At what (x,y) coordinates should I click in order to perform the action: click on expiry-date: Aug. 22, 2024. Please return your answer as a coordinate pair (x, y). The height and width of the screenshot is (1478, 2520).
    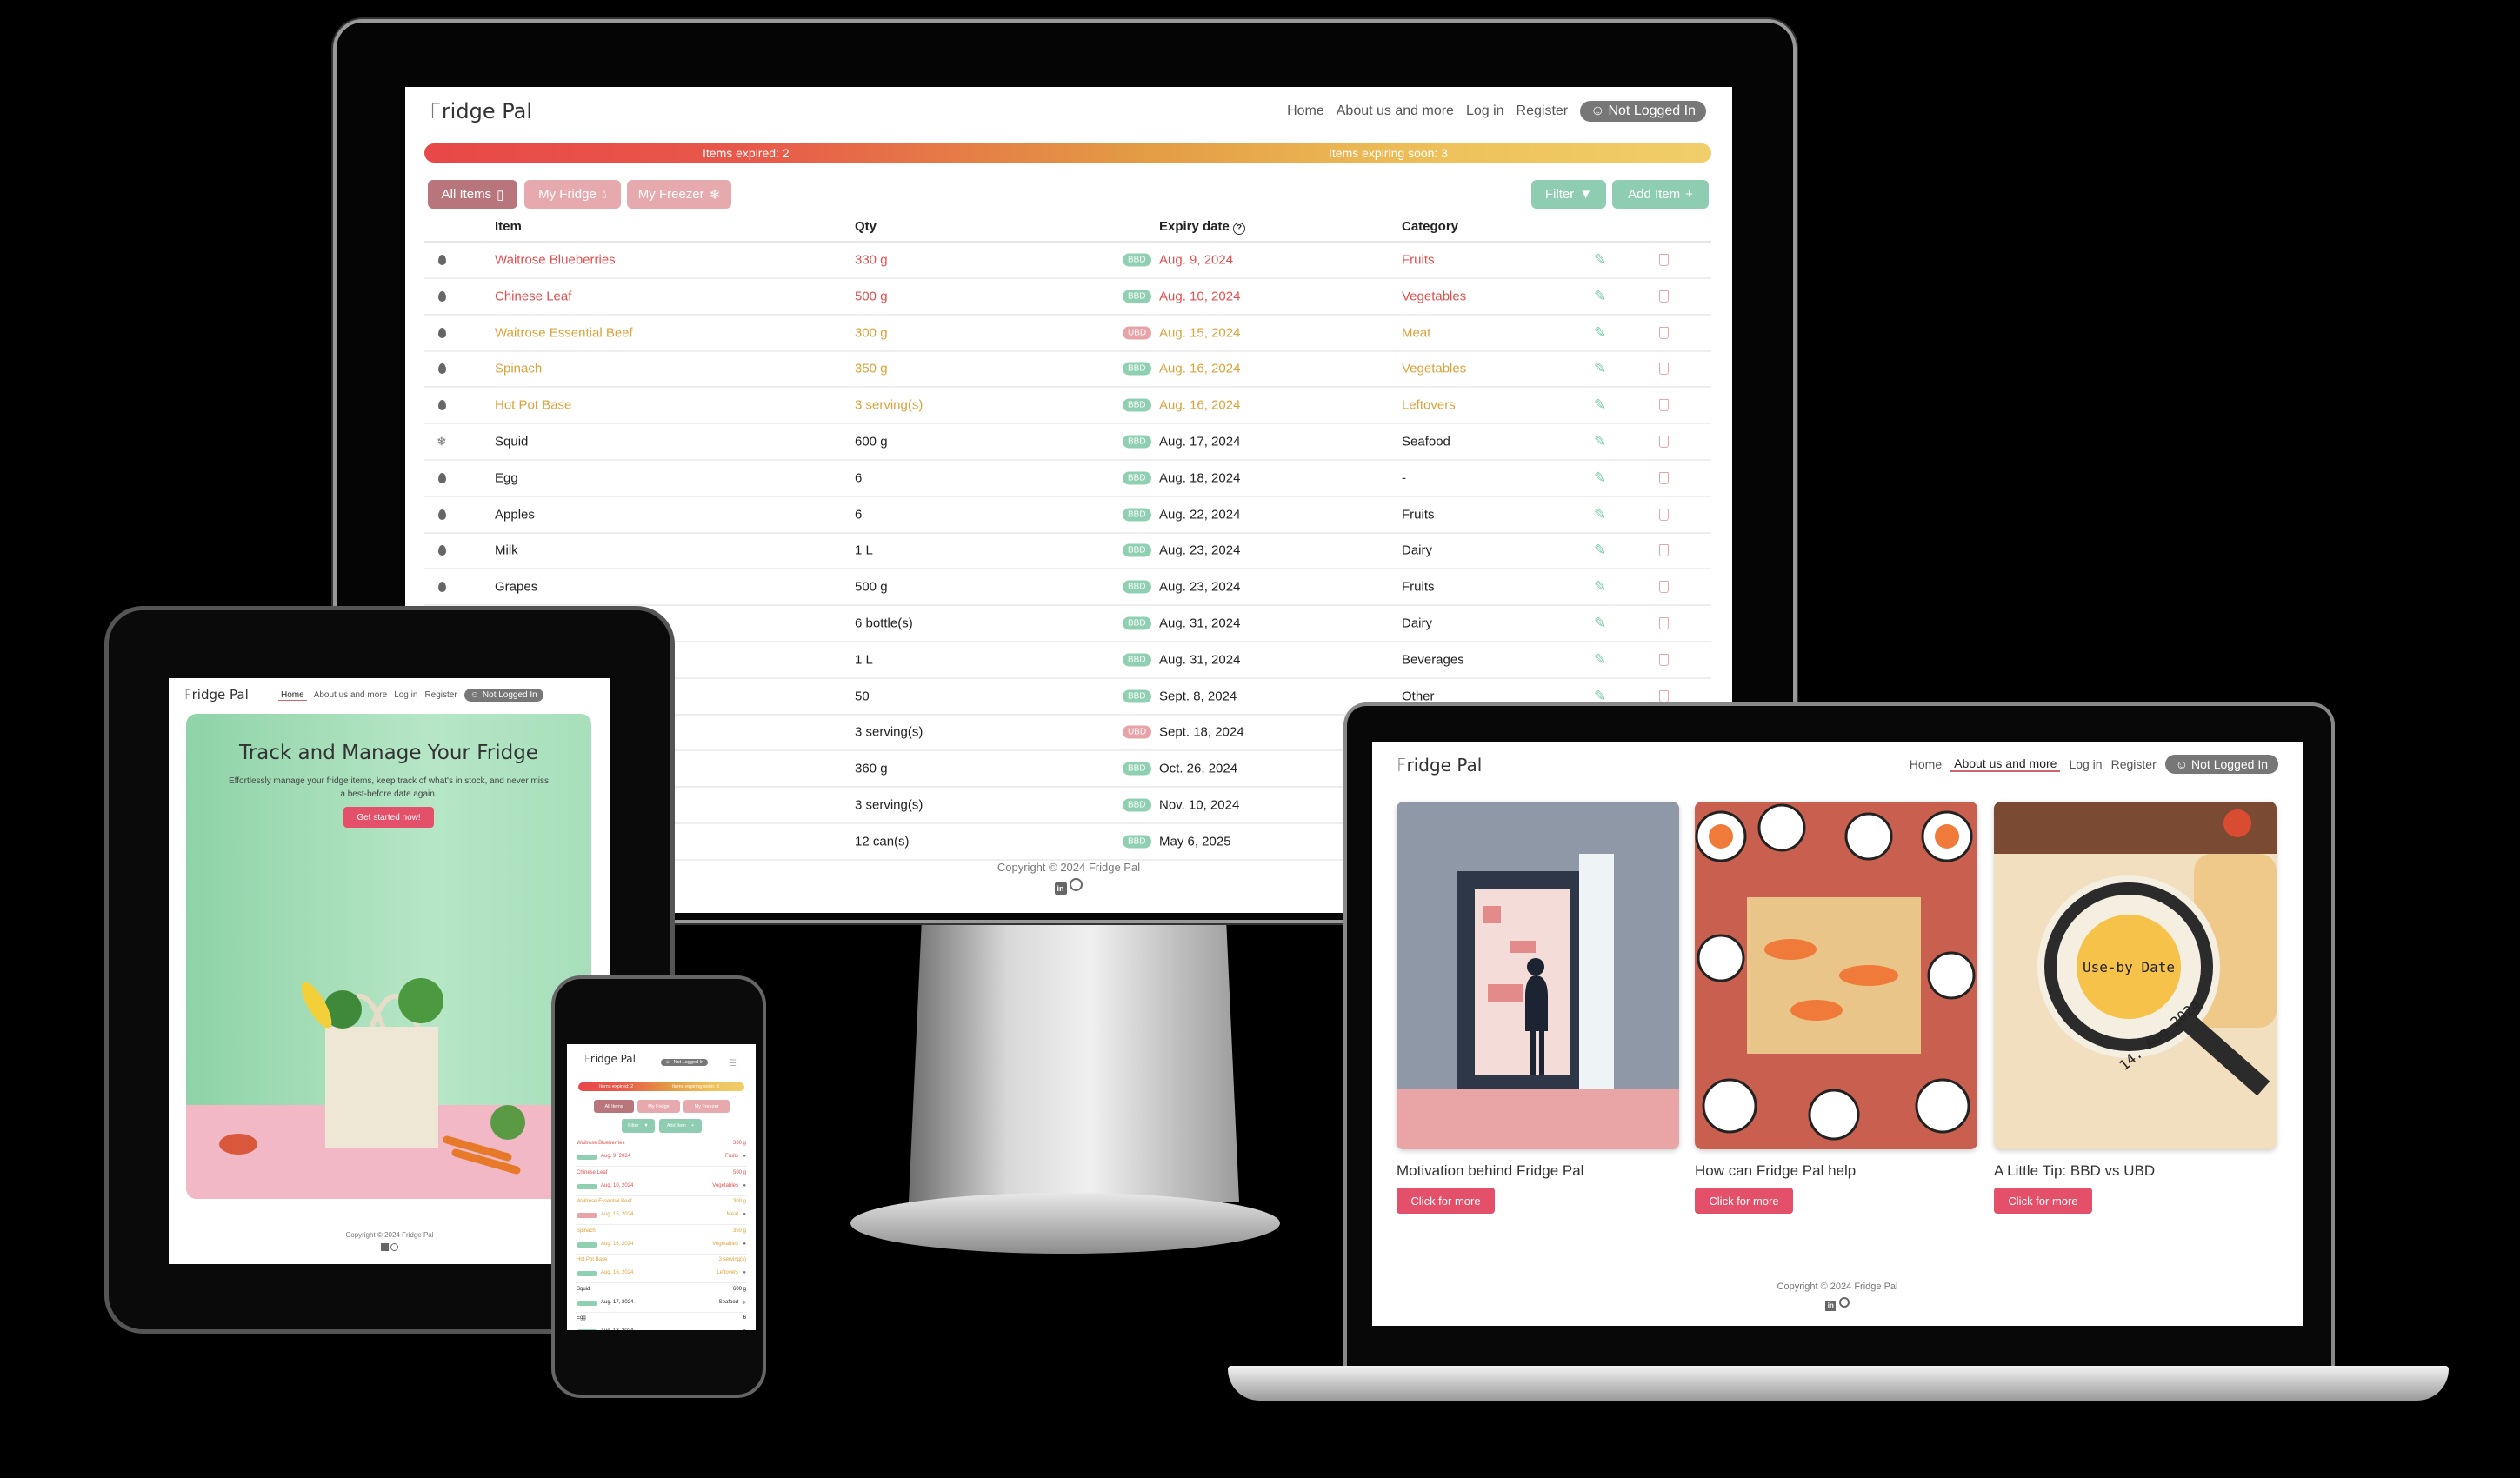
    Looking at the image, I should click on (1200, 515).